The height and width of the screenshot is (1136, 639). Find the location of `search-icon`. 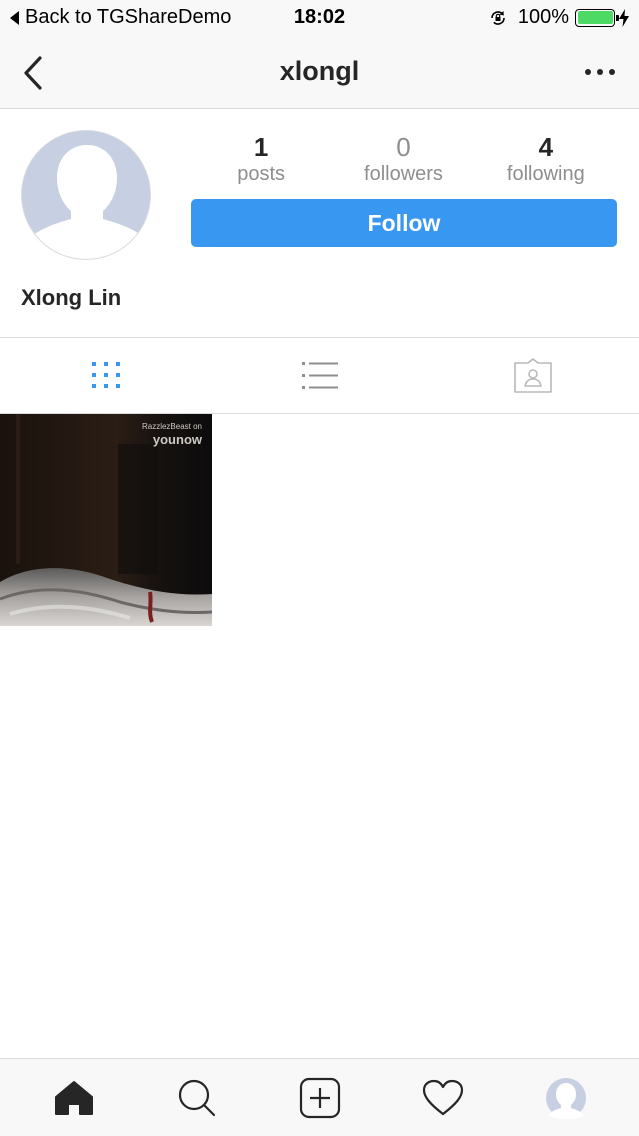

search-icon is located at coordinates (196, 1097).